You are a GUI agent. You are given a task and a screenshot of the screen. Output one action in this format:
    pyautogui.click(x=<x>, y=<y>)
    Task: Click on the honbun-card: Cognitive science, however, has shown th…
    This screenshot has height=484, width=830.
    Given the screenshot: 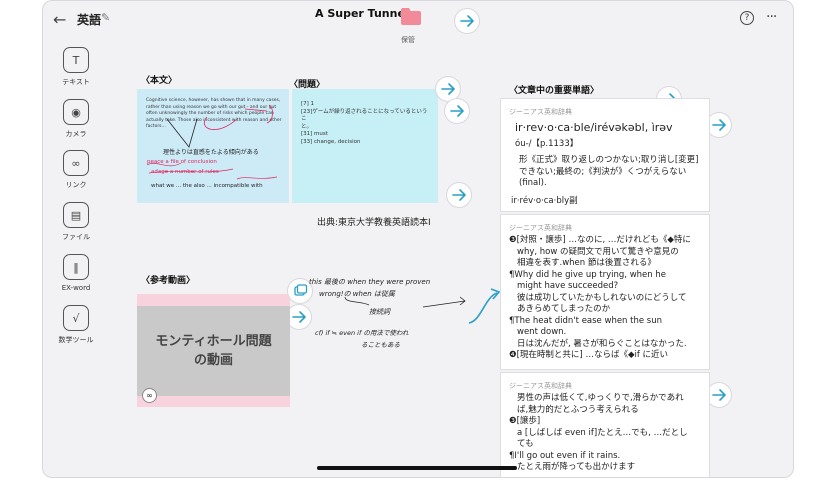 What is the action you would take?
    pyautogui.click(x=213, y=146)
    